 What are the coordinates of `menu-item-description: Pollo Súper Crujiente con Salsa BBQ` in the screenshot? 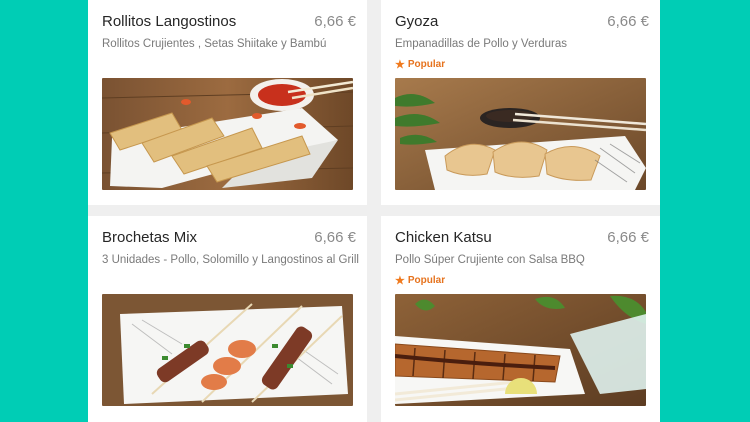 It's located at (490, 260).